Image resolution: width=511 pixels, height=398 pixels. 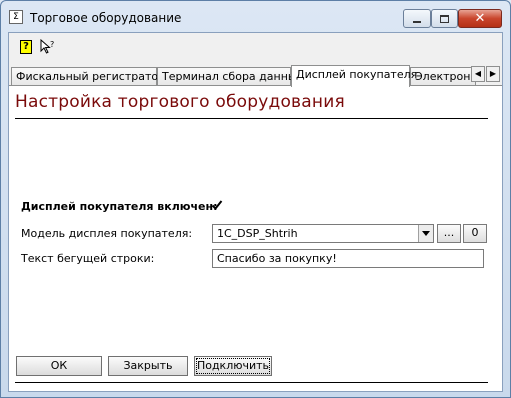 I want to click on pointer-help-icon: ?, so click(x=47, y=46).